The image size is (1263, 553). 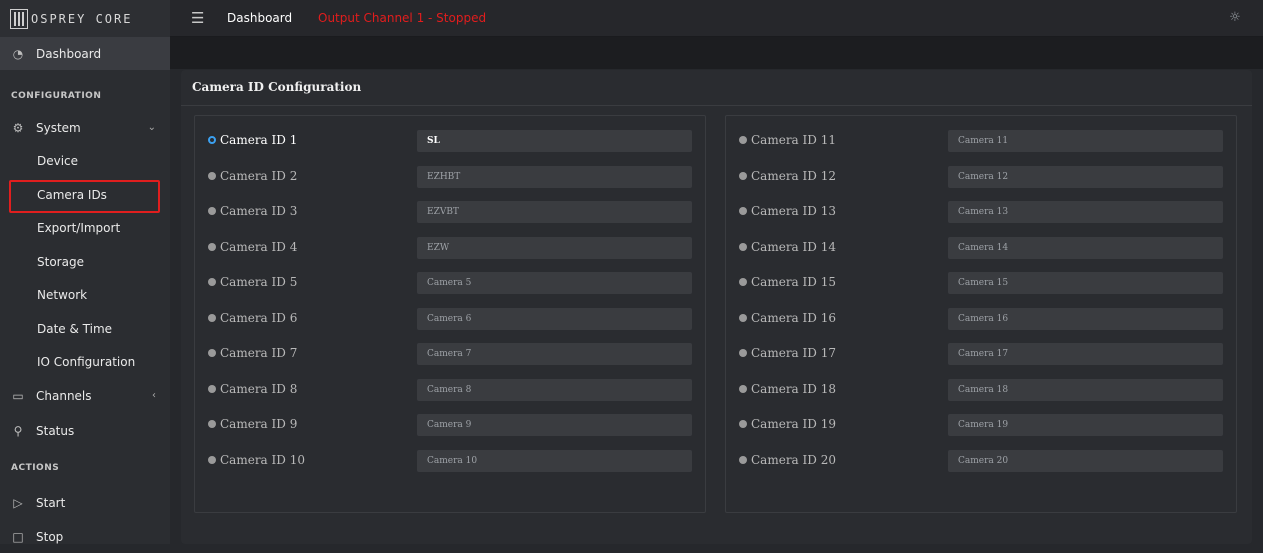 I want to click on camera-row: Camera ID 17, so click(x=982, y=354).